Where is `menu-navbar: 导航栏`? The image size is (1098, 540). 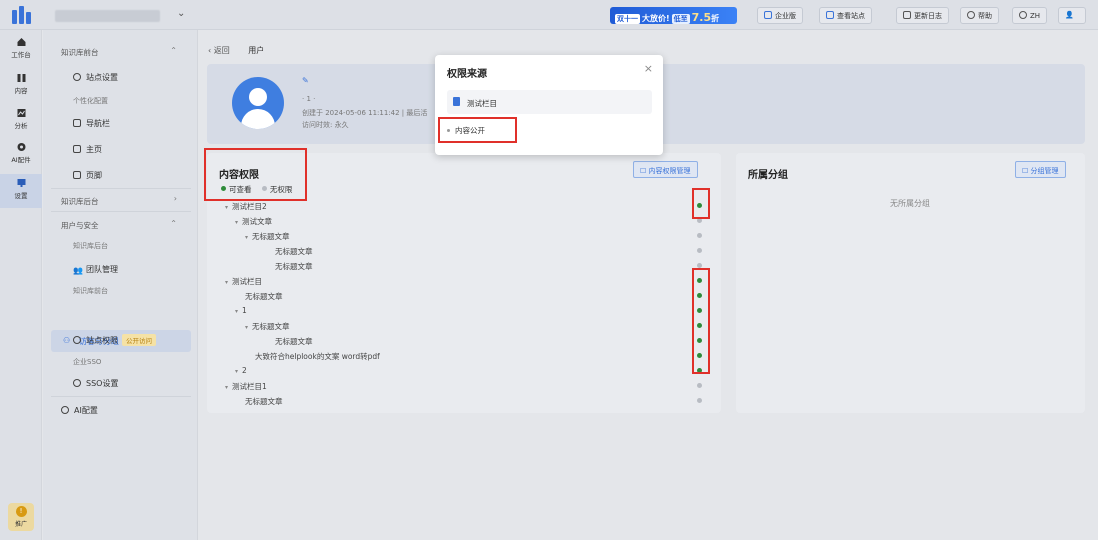
menu-navbar: 导航栏 is located at coordinates (91, 123).